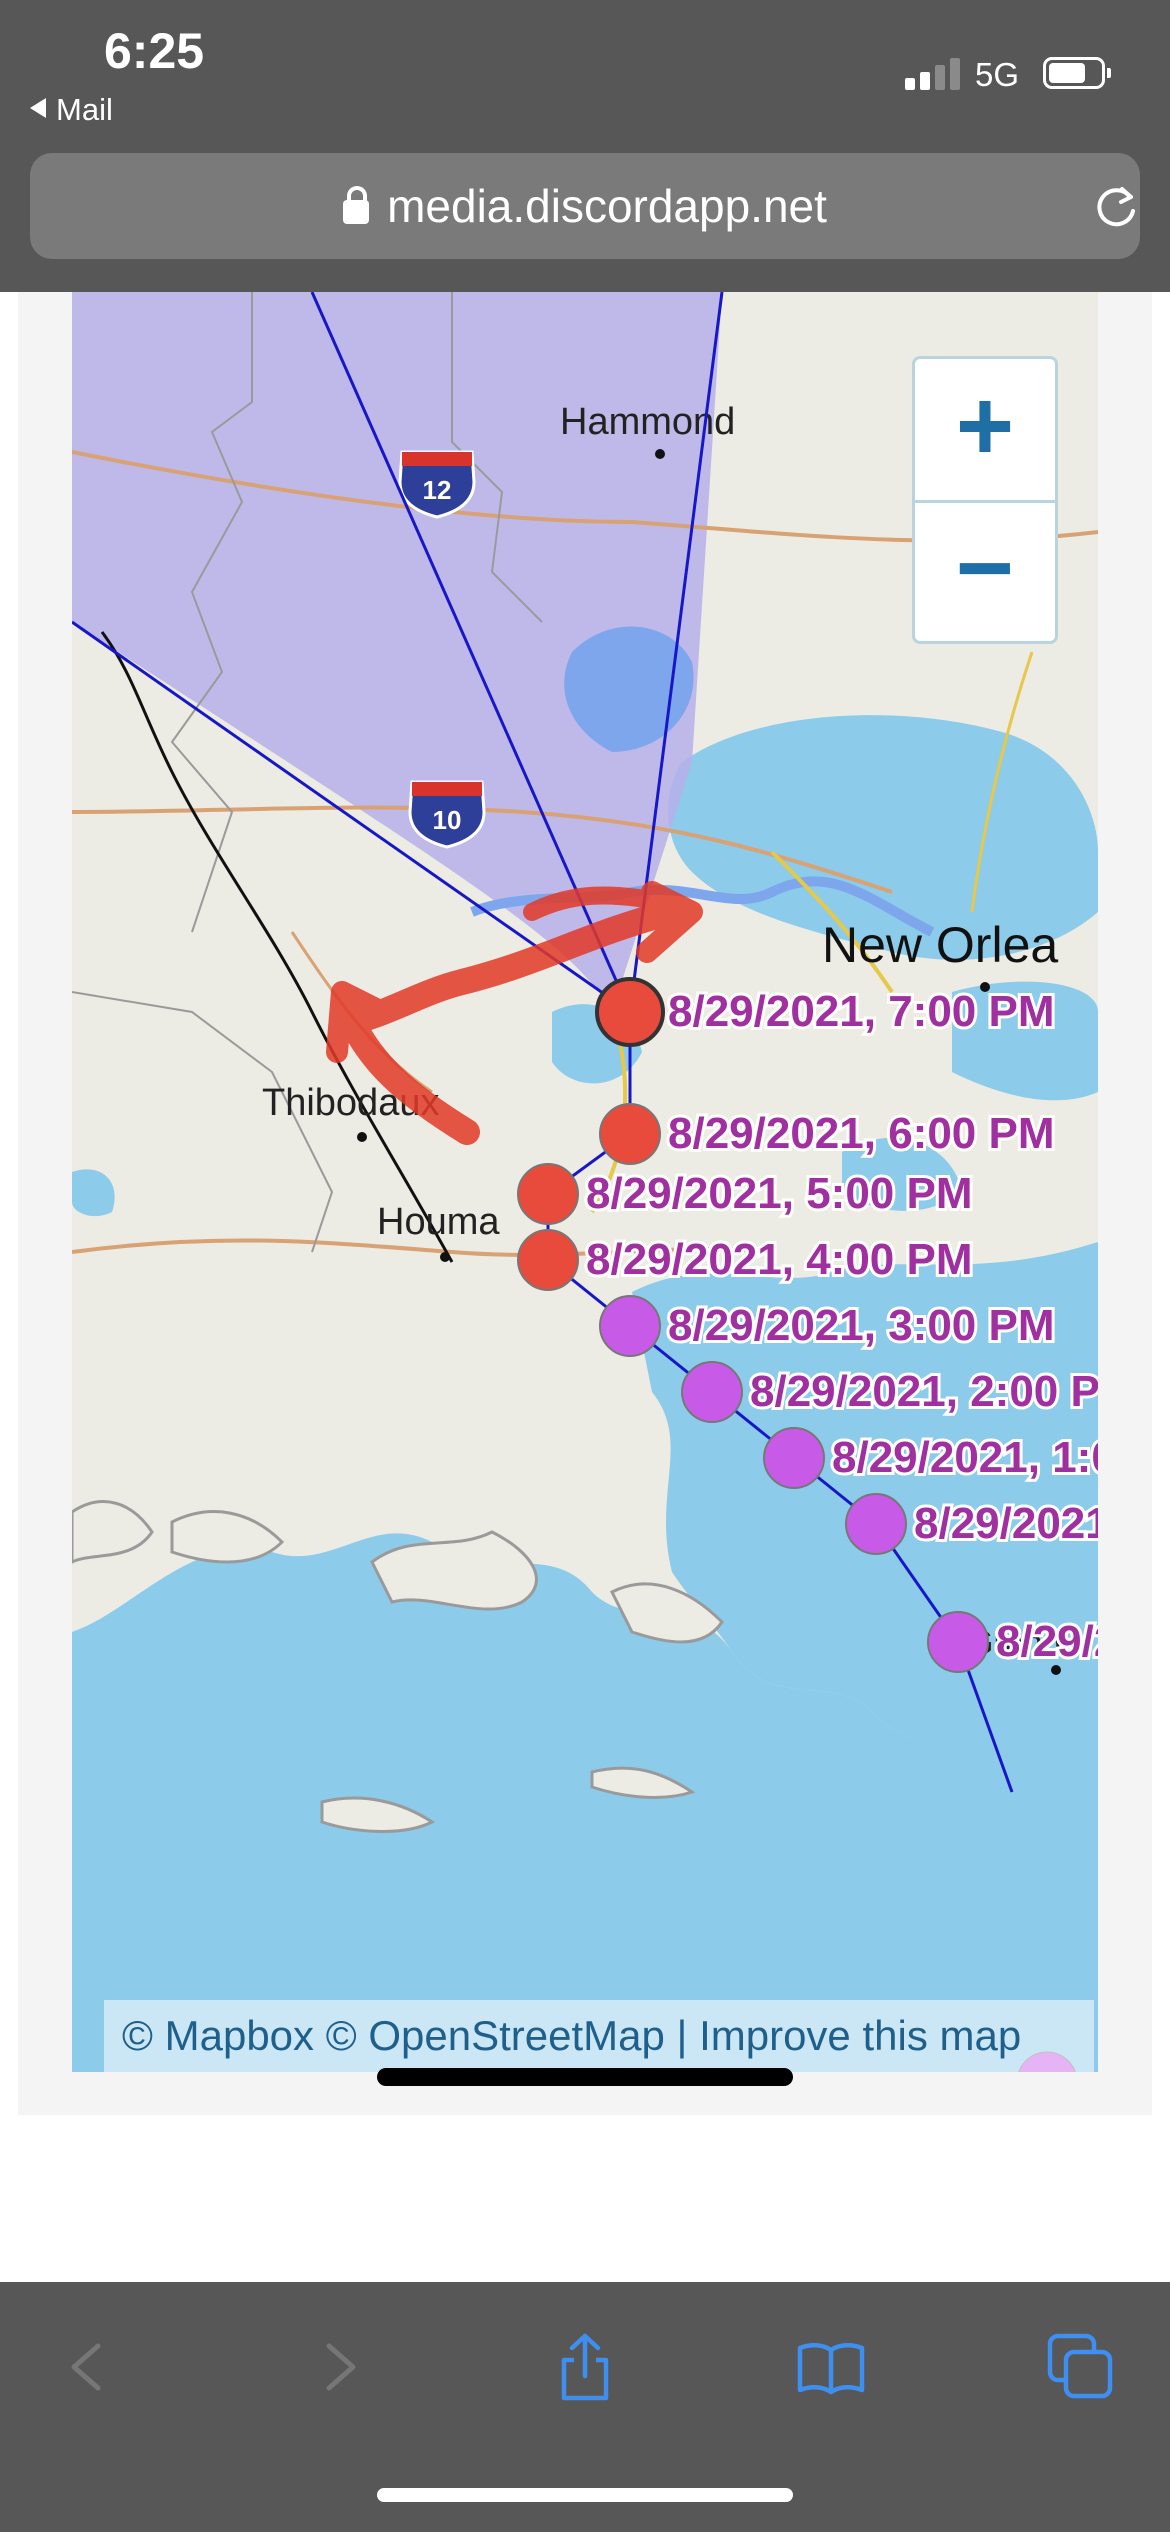 The height and width of the screenshot is (2532, 1170). Describe the element at coordinates (1077, 73) in the screenshot. I see `battery-icon` at that location.